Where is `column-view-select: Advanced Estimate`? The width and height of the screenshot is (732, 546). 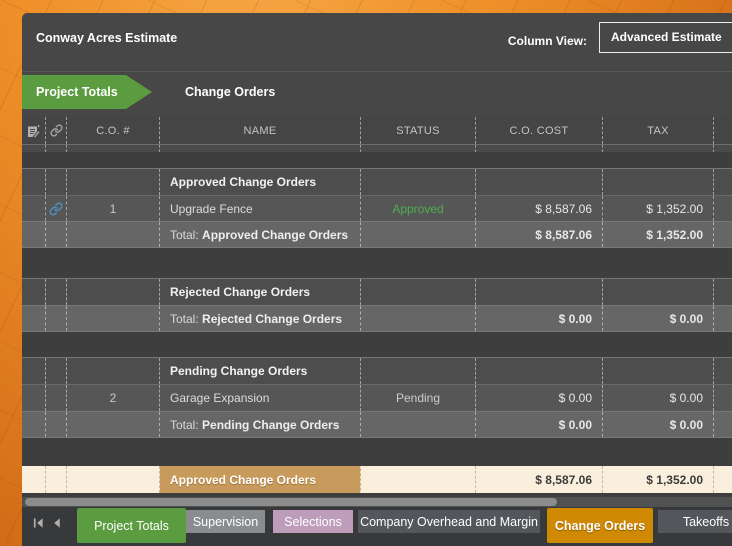 column-view-select: Advanced Estimate is located at coordinates (665, 37).